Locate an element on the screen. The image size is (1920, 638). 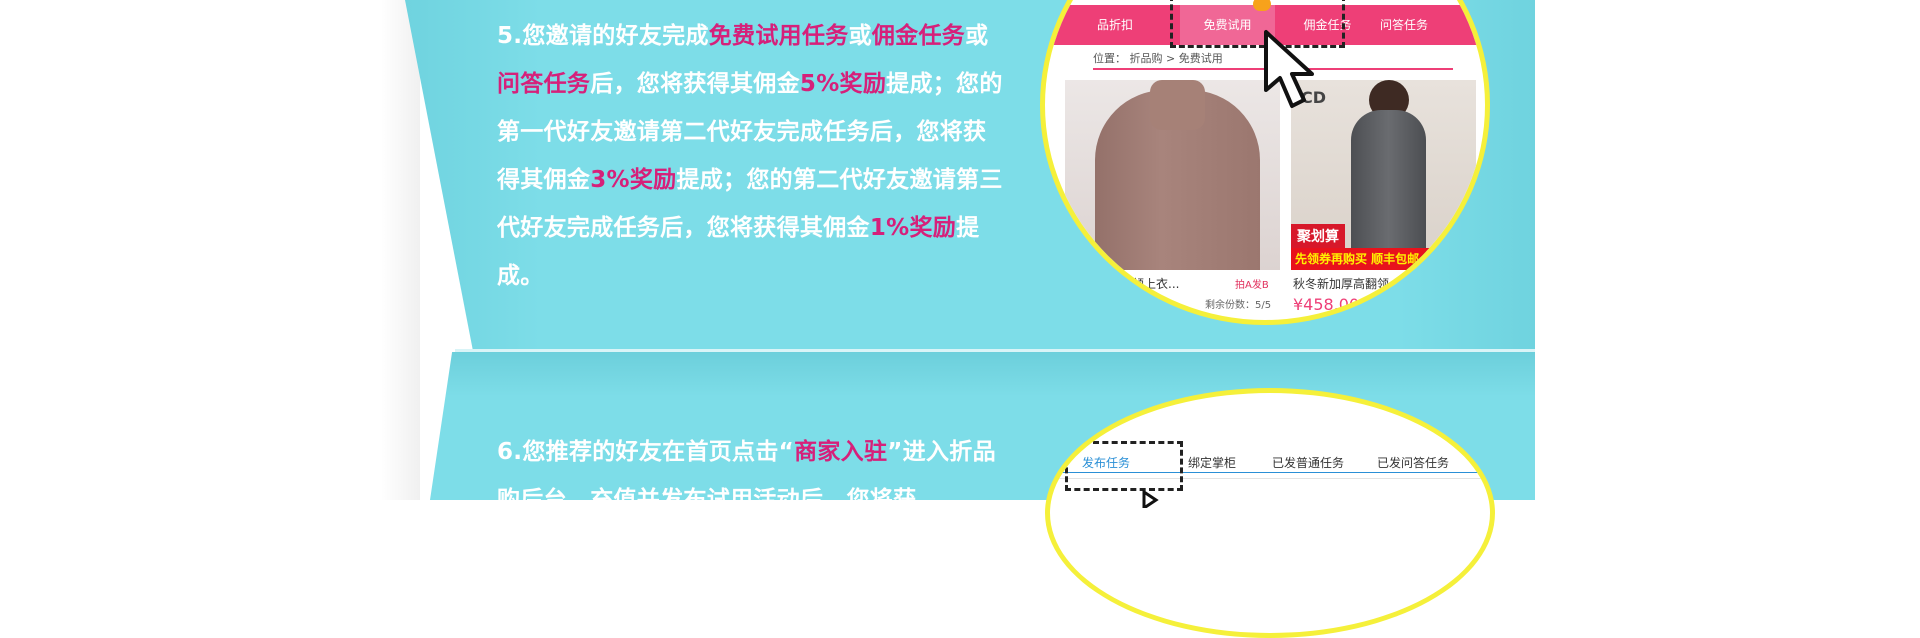
highlighted-text: 3%奖励 is located at coordinates (633, 180).